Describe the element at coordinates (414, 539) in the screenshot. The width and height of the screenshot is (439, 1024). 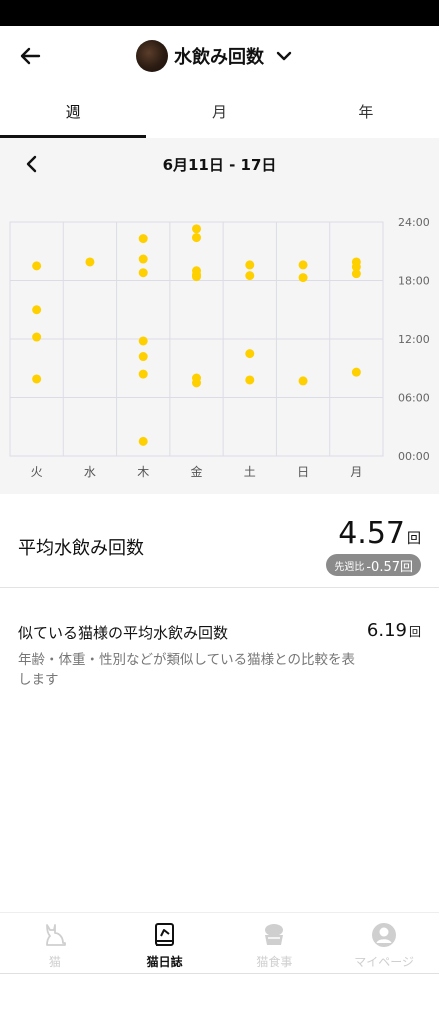
I see `average-unit: 回` at that location.